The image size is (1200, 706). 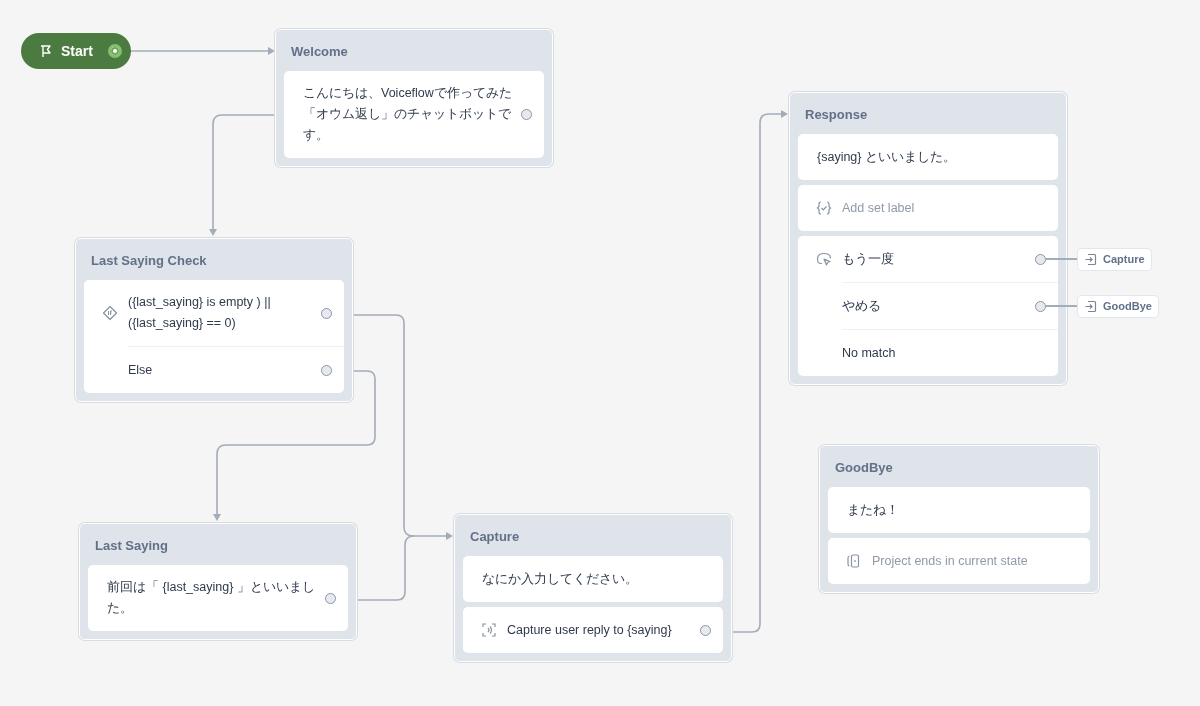 I want to click on step-text: 前回は「 {last_saying} 」といいました。, so click(x=211, y=598).